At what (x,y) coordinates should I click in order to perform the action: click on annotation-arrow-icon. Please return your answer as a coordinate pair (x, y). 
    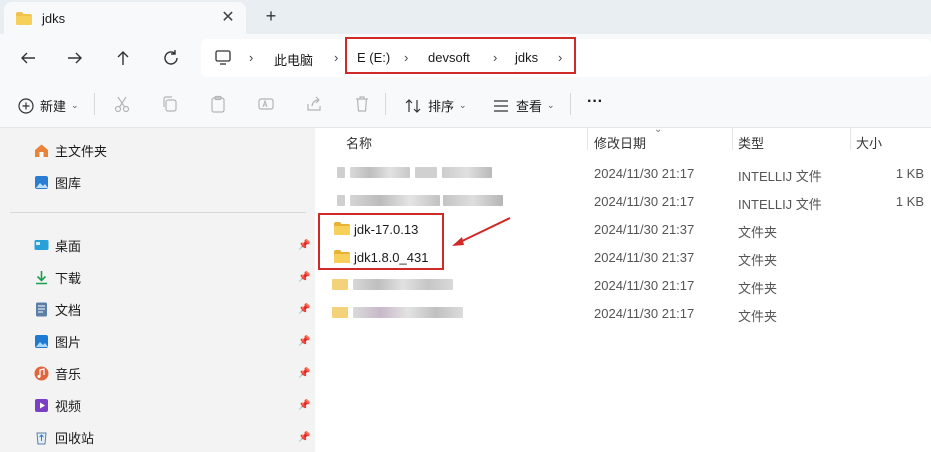
    Looking at the image, I should click on (481, 231).